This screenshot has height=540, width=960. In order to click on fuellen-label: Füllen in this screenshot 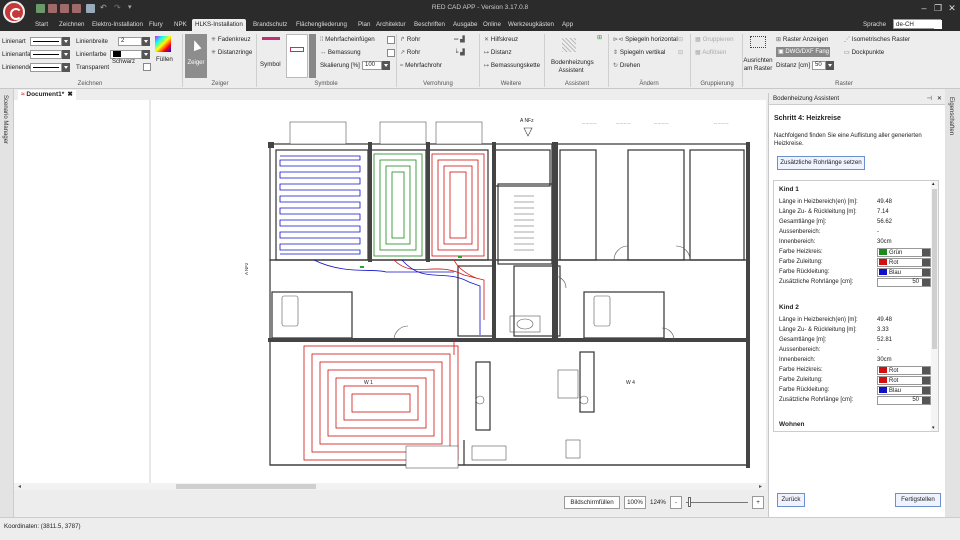, I will do `click(164, 59)`.